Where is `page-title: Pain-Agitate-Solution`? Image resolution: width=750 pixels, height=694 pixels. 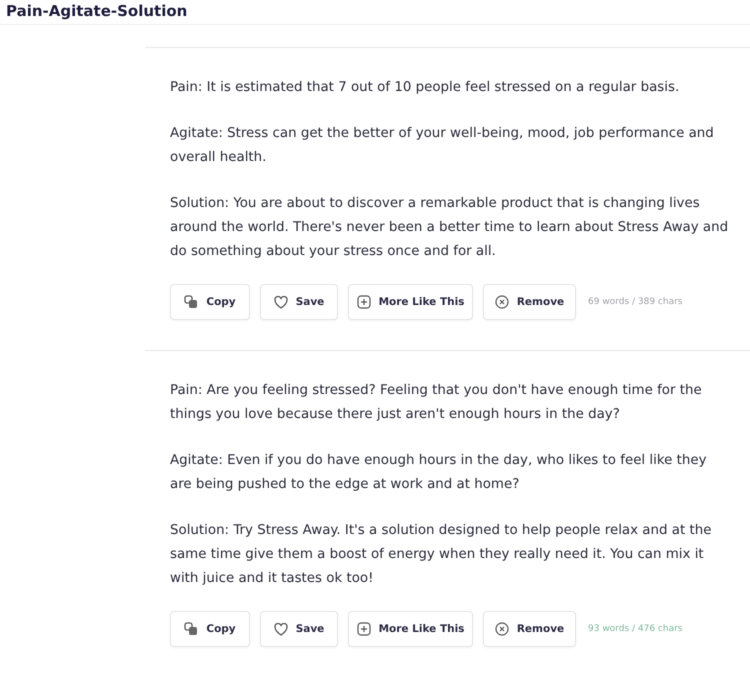
page-title: Pain-Agitate-Solution is located at coordinates (375, 12).